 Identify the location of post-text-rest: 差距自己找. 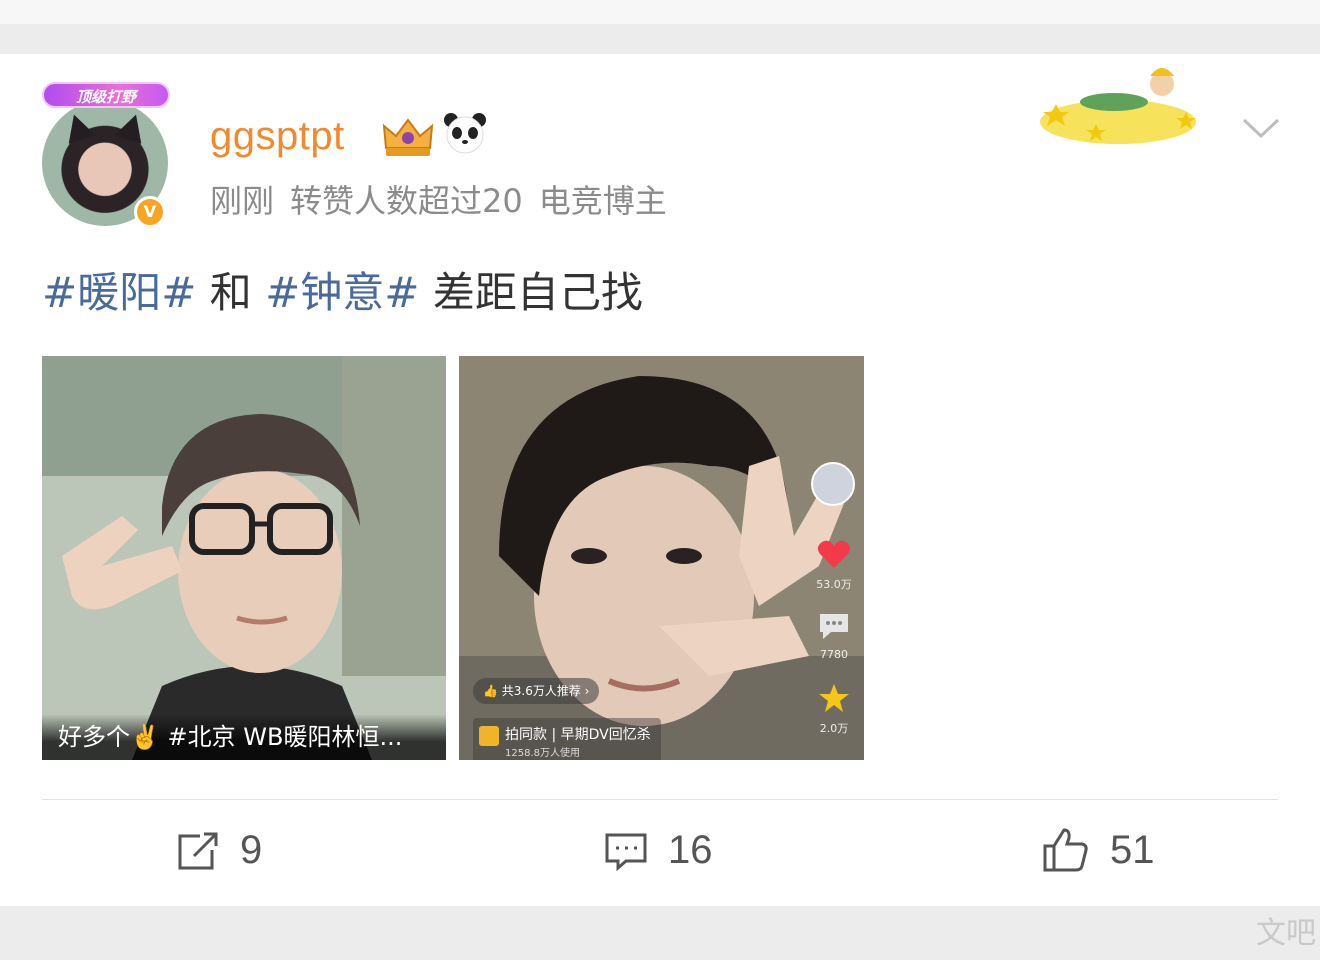
(531, 292).